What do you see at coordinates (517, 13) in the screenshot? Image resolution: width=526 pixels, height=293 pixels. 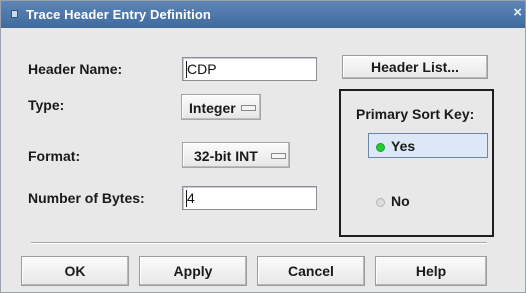 I see `close-icon: ×` at bounding box center [517, 13].